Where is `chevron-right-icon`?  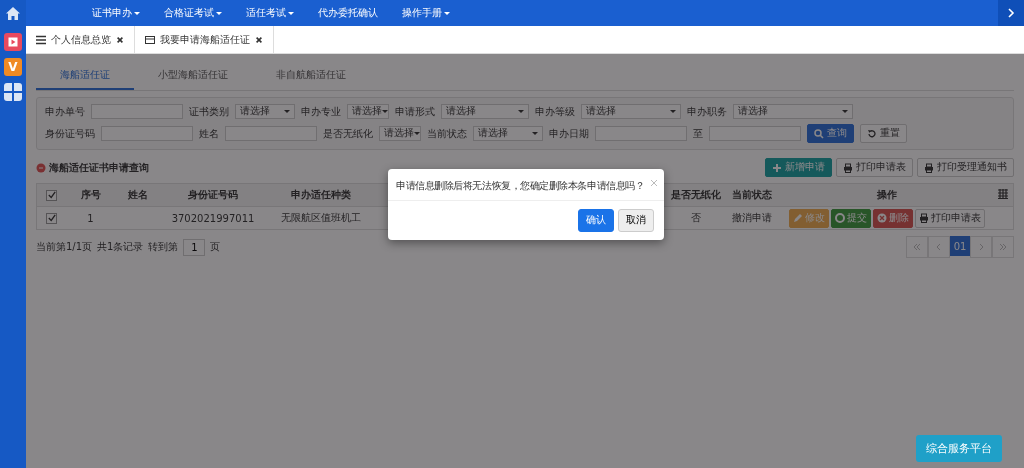
chevron-right-icon is located at coordinates (1011, 13).